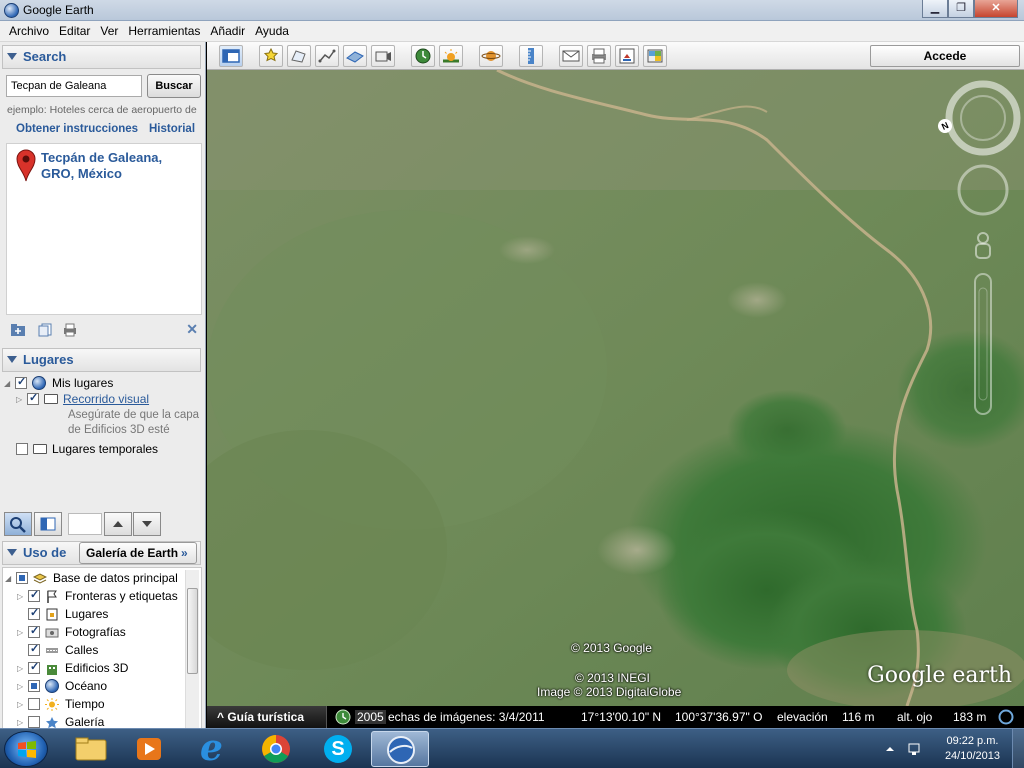 Image resolution: width=1024 pixels, height=768 pixels. What do you see at coordinates (343, 717) in the screenshot?
I see `historical-clock-icon` at bounding box center [343, 717].